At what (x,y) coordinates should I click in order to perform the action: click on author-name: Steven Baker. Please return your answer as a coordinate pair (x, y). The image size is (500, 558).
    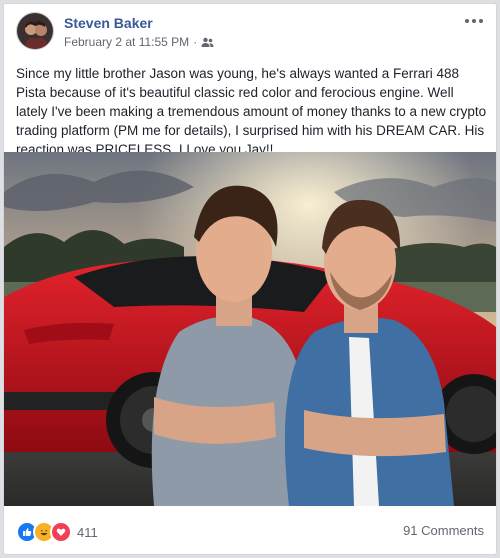
    Looking at the image, I should click on (108, 23).